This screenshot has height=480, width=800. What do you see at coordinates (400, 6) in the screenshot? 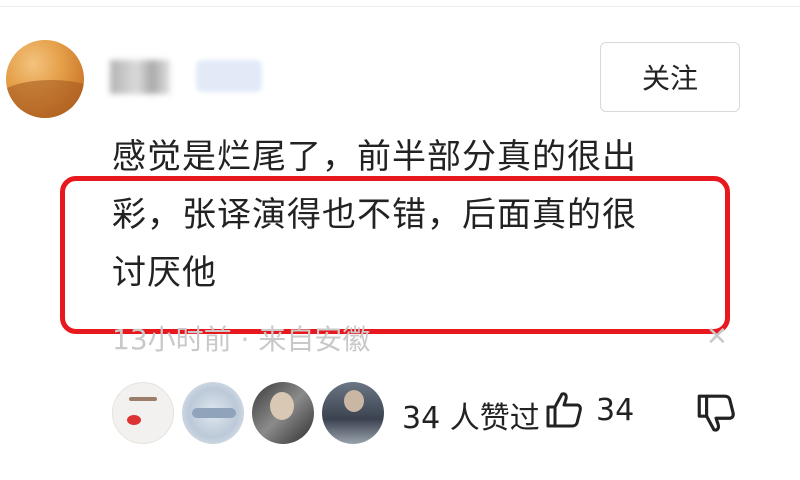
I see `top-divider` at bounding box center [400, 6].